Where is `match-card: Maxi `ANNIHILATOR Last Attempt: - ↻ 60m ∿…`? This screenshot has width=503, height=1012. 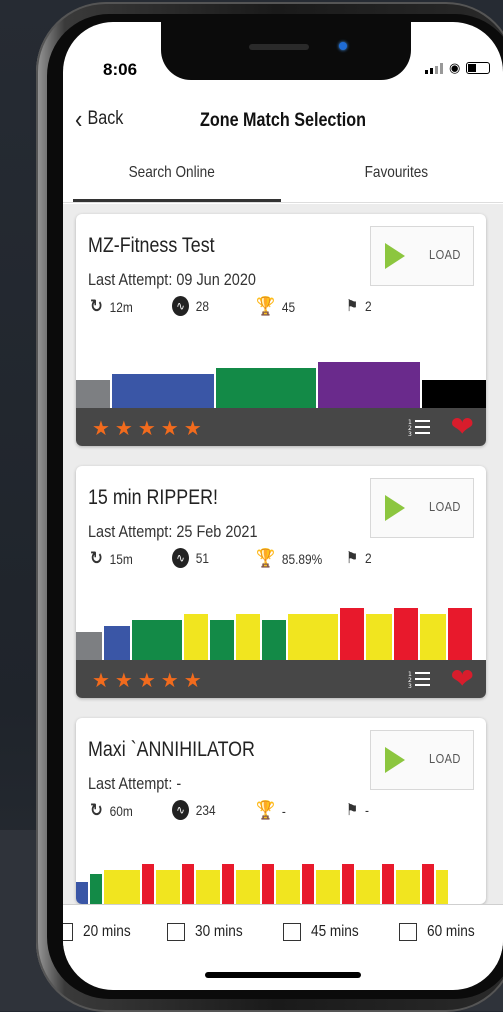
match-card: Maxi `ANNIHILATOR Last Attempt: - ↻ 60m ∿… is located at coordinates (281, 811).